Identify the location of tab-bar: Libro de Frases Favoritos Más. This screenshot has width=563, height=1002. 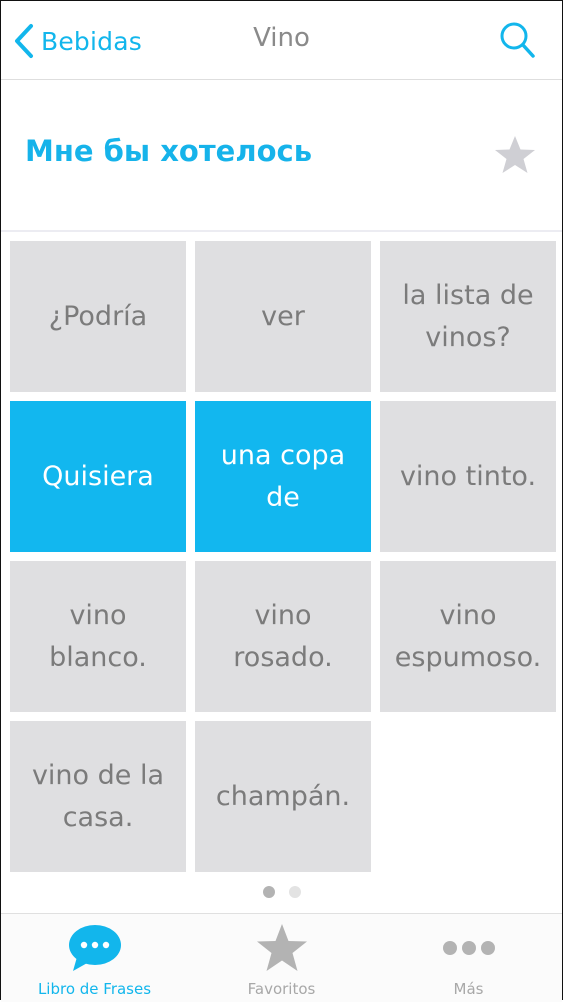
(281, 957).